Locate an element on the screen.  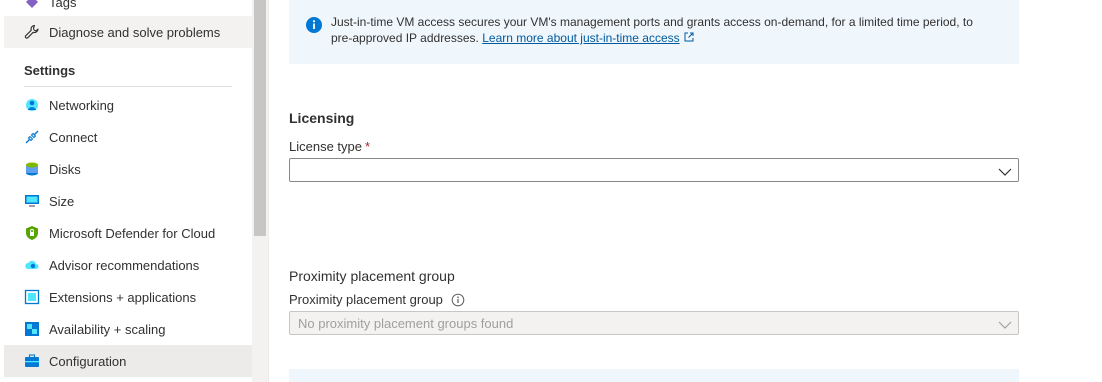
sidebar-item-disks: Disks is located at coordinates (128, 169).